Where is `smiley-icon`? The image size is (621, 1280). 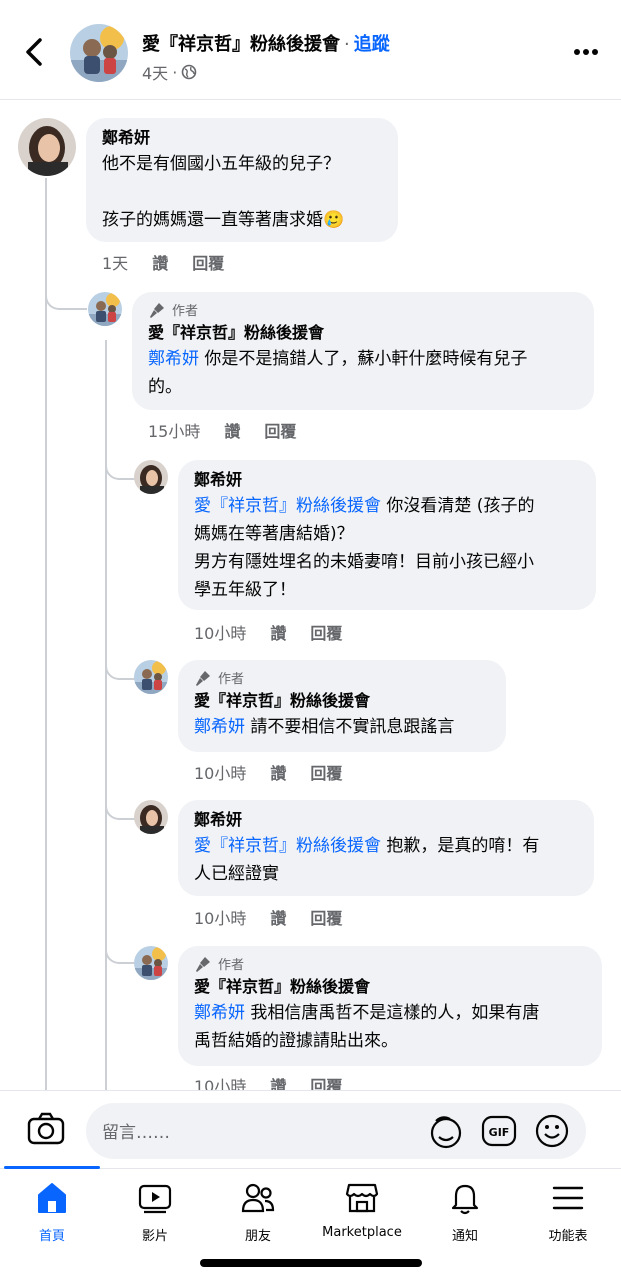
smiley-icon is located at coordinates (552, 1131).